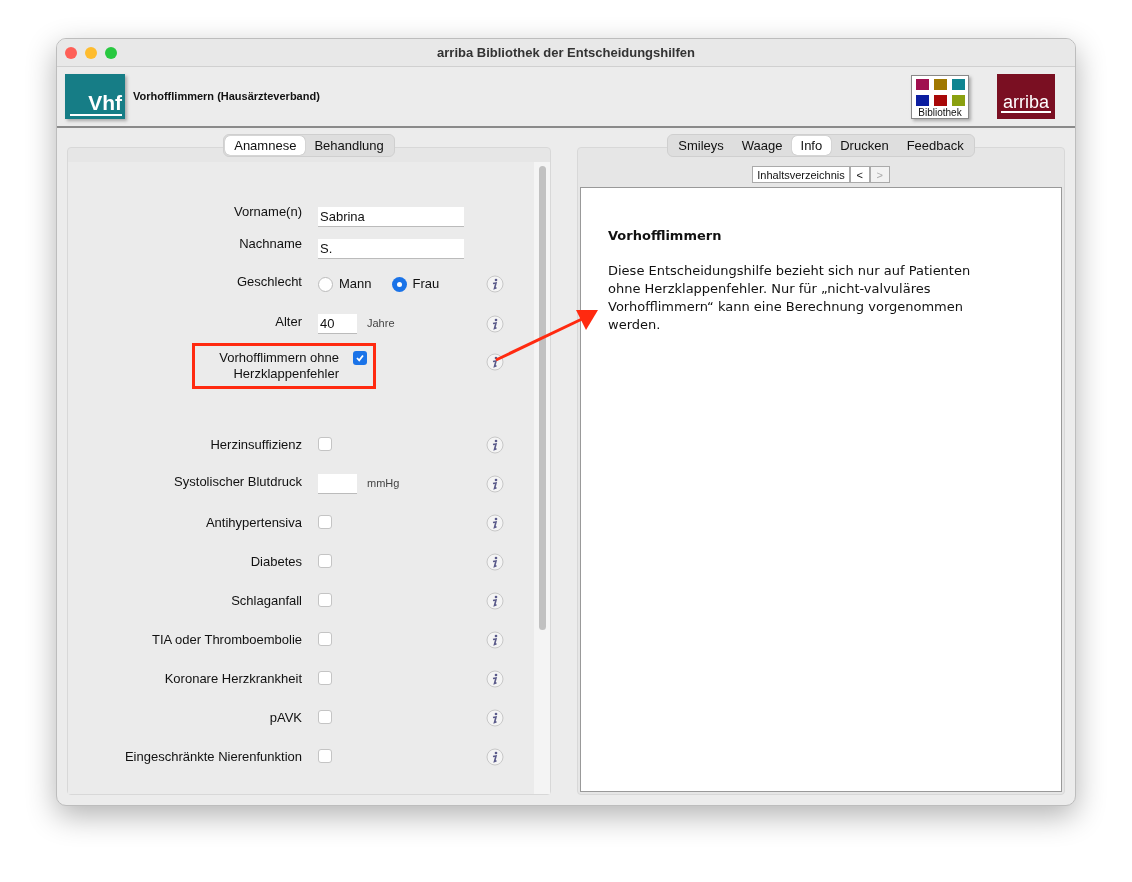 The height and width of the screenshot is (882, 1132). What do you see at coordinates (1026, 96) in the screenshot?
I see `brand-logo: arriba` at bounding box center [1026, 96].